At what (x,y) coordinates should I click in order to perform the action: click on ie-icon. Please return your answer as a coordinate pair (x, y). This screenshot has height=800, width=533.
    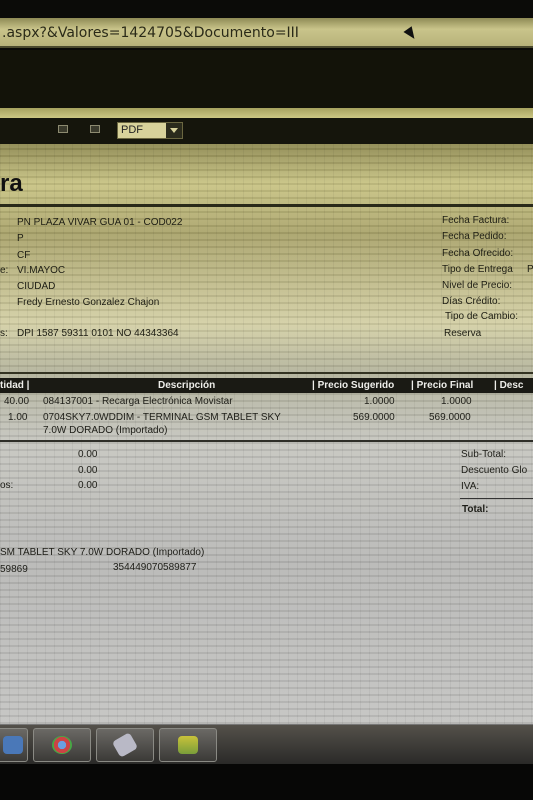
    Looking at the image, I should click on (13, 745).